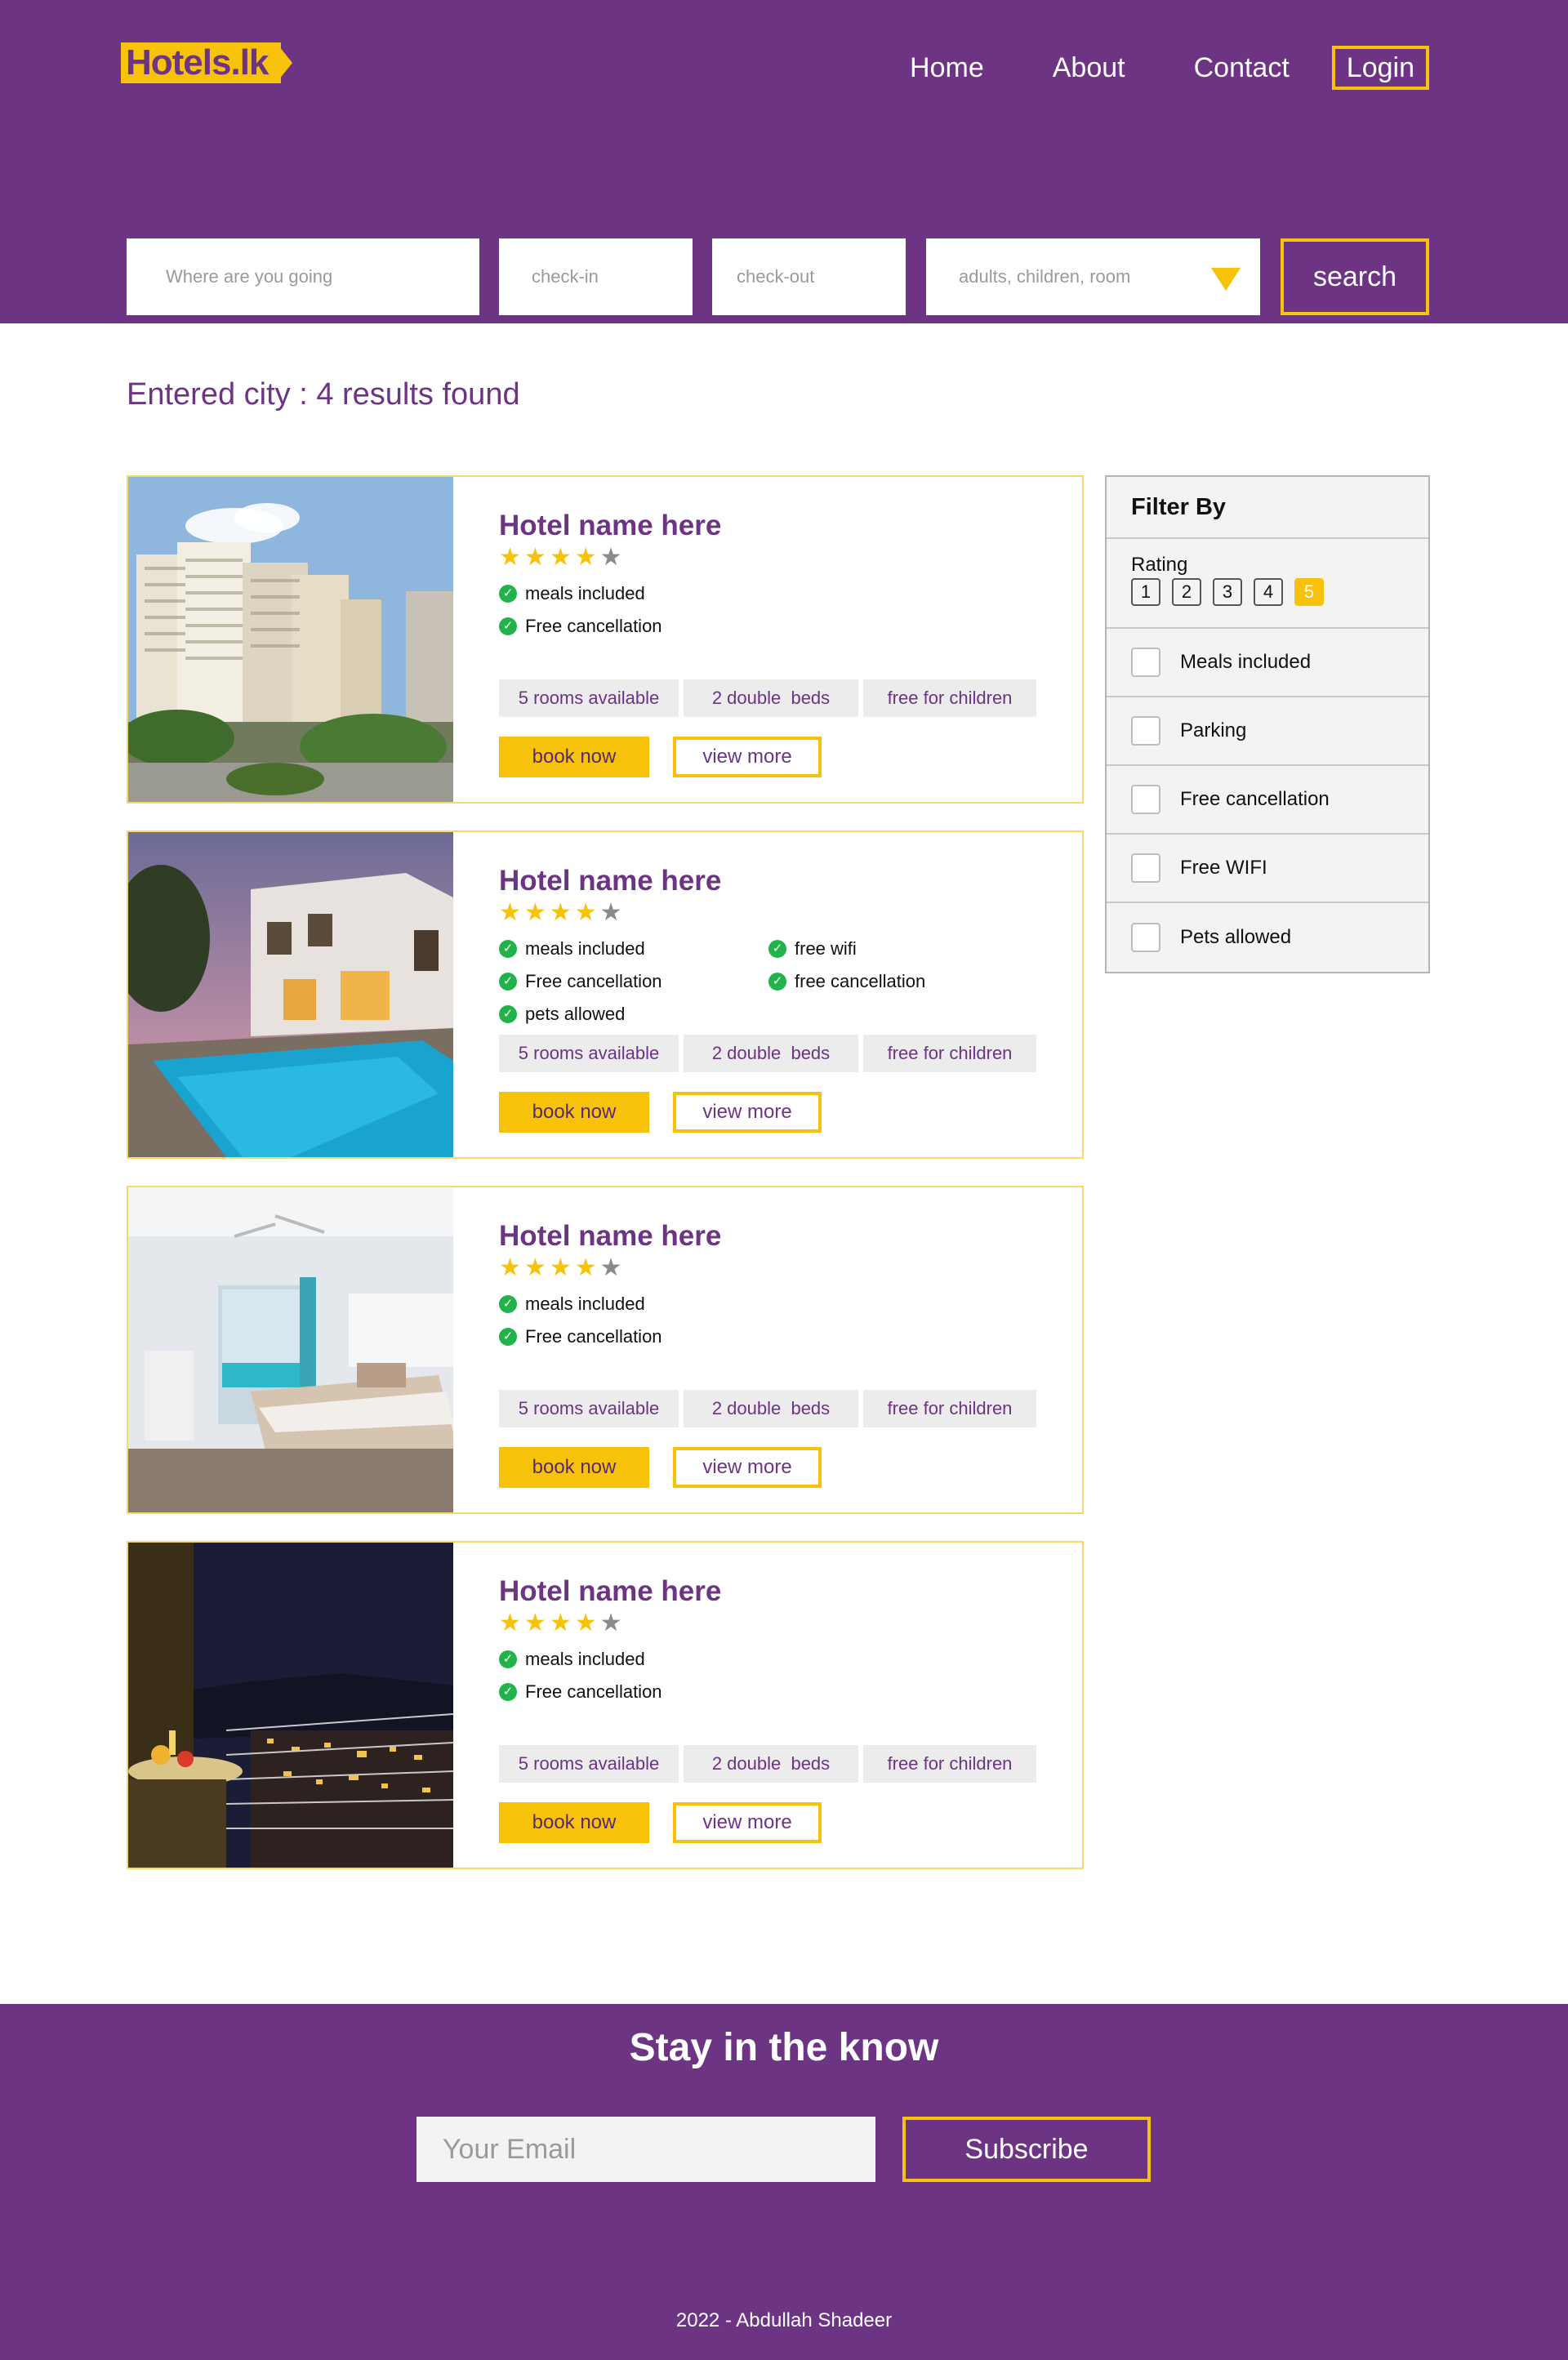  Describe the element at coordinates (1267, 663) in the screenshot. I see `filter-option: Meals included` at that location.